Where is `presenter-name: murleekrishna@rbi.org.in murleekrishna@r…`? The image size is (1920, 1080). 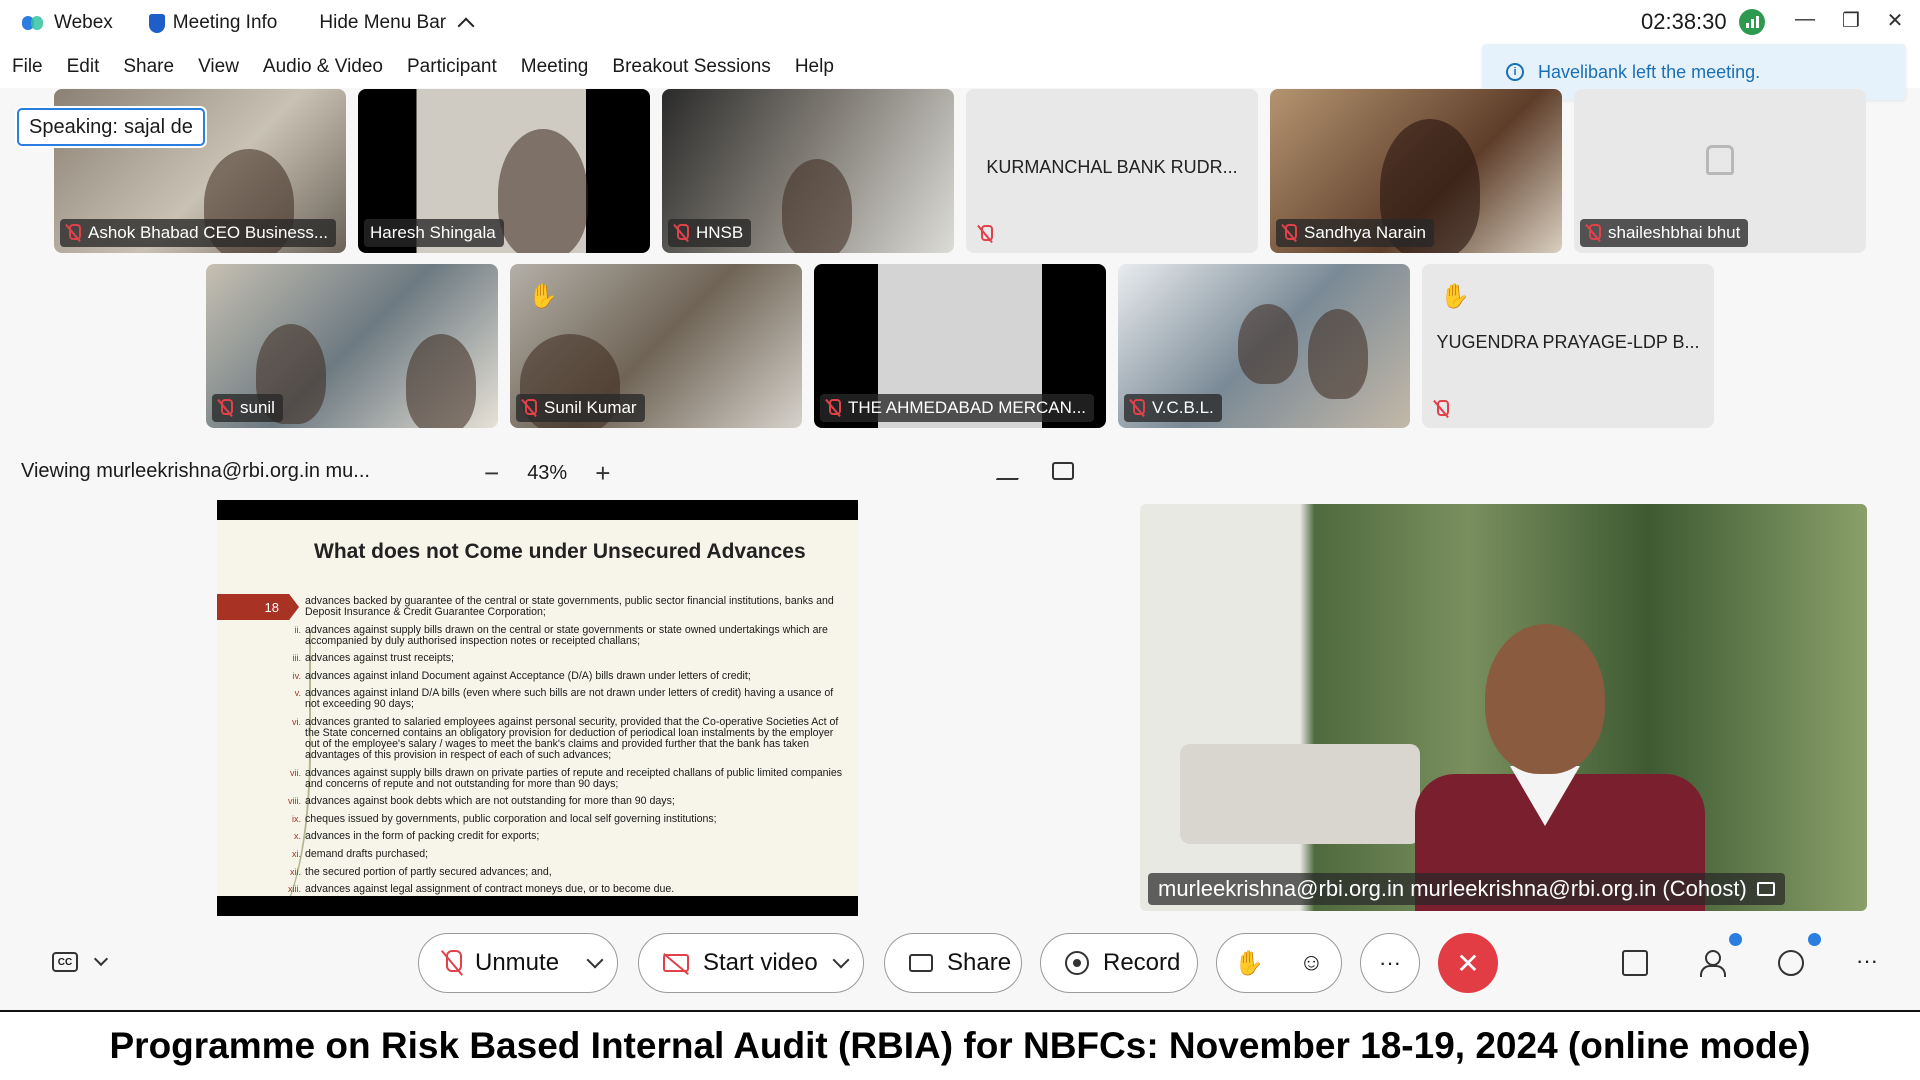
presenter-name: murleekrishna@rbi.org.in murleekrishna@r… is located at coordinates (1452, 888).